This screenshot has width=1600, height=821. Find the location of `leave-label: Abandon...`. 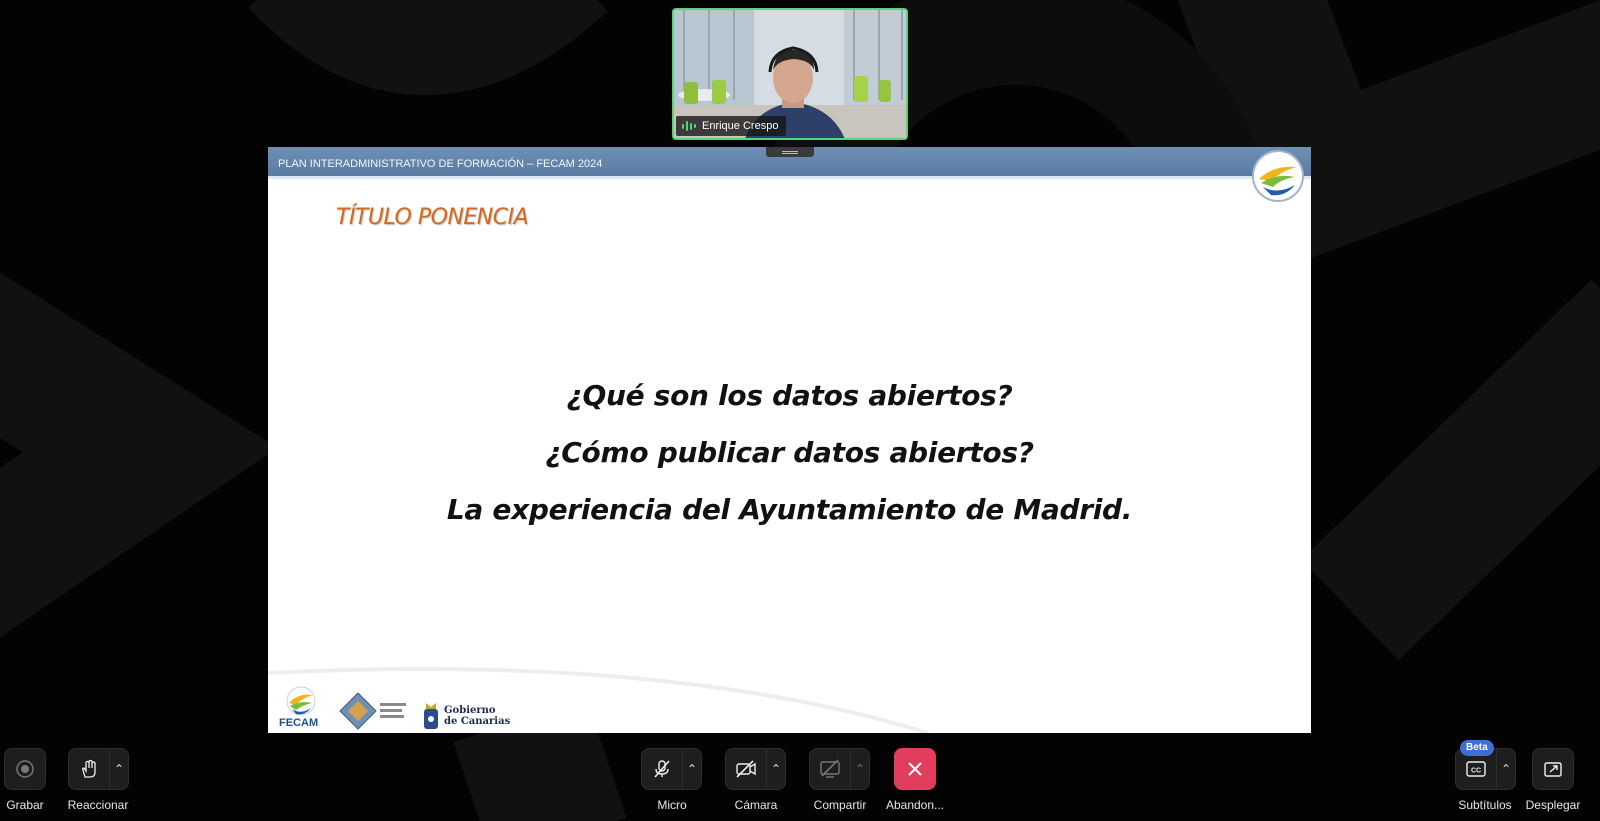

leave-label: Abandon... is located at coordinates (915, 805).